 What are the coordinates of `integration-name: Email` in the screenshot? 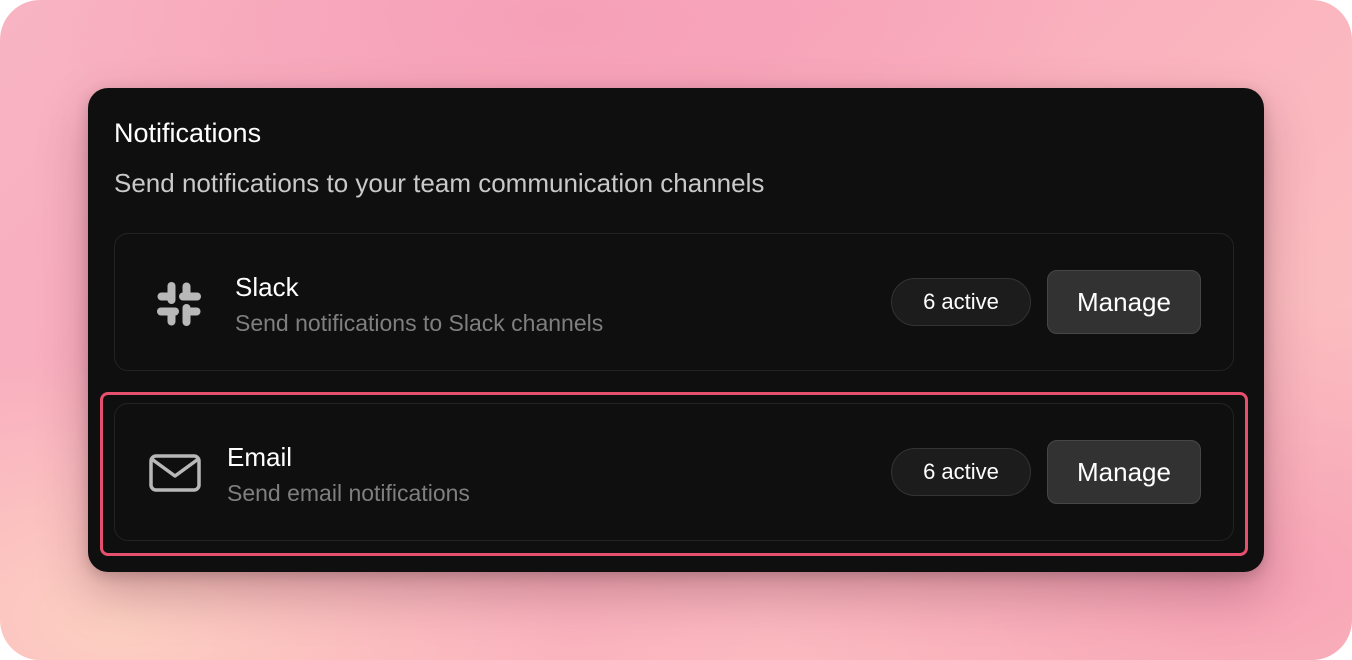 It's located at (260, 457).